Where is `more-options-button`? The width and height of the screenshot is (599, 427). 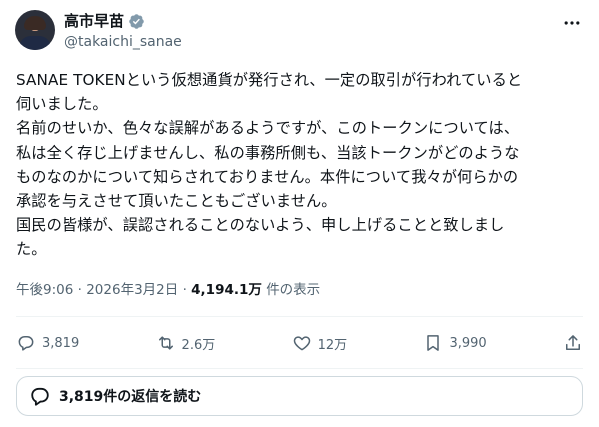
more-options-button is located at coordinates (572, 23).